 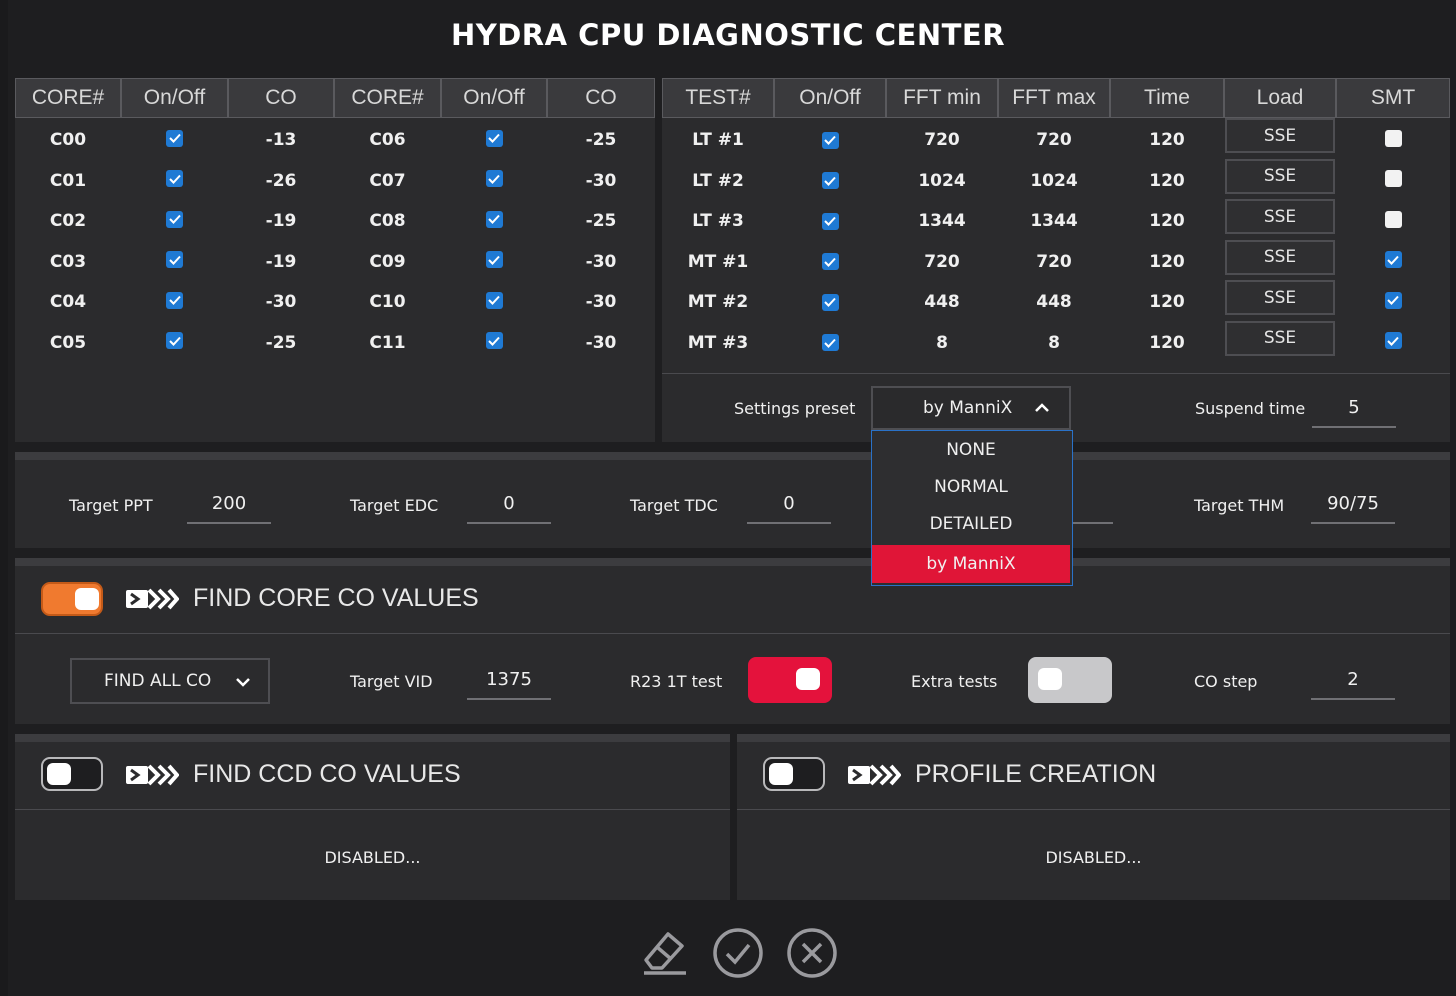 What do you see at coordinates (229, 503) in the screenshot?
I see `target-ppt-input: 200` at bounding box center [229, 503].